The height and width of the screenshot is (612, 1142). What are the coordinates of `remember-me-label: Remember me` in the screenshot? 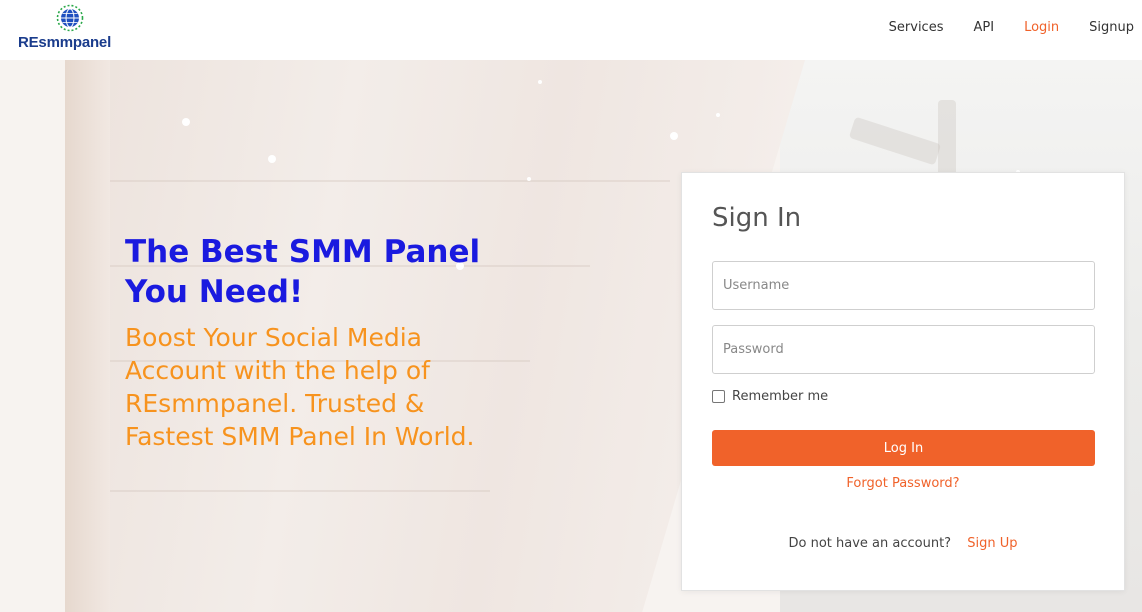 It's located at (780, 396).